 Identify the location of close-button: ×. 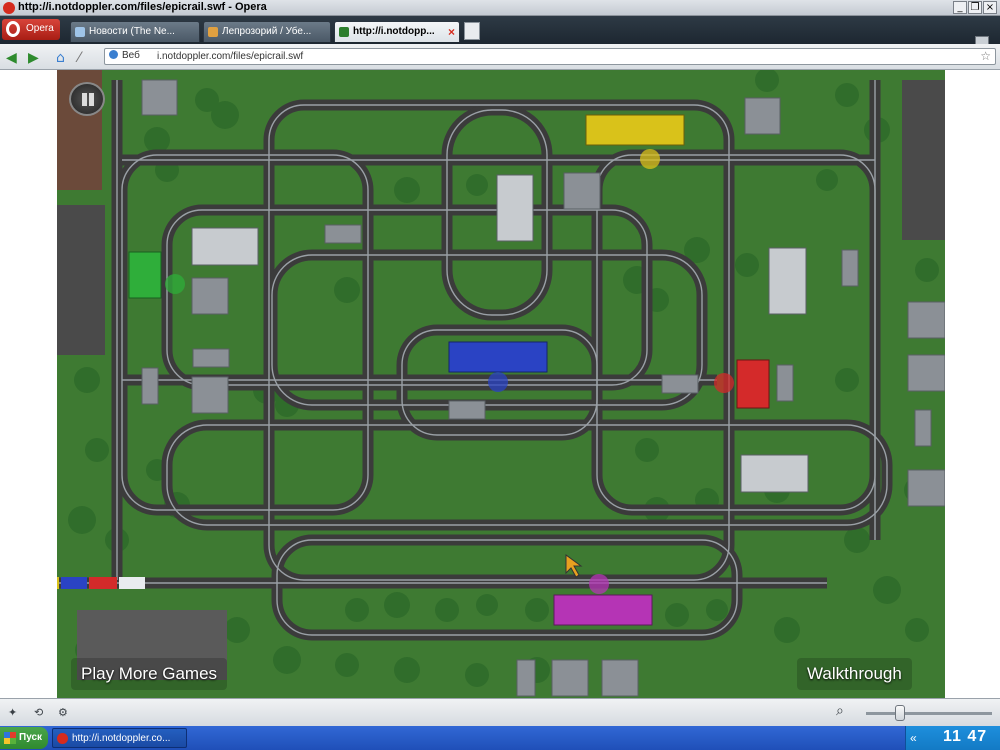
(990, 7).